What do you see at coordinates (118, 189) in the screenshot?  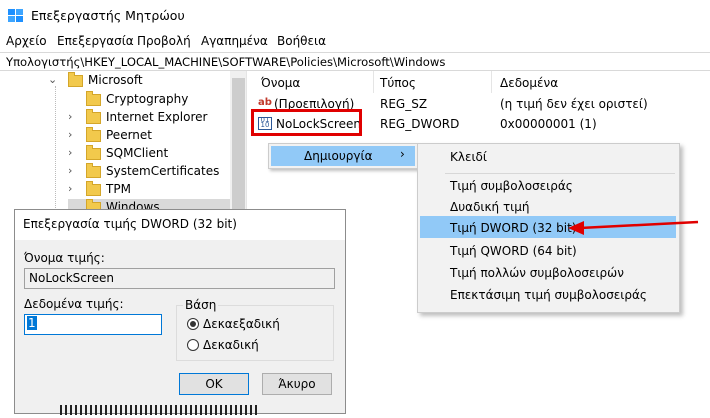 I see `tree-item-label: TPM` at bounding box center [118, 189].